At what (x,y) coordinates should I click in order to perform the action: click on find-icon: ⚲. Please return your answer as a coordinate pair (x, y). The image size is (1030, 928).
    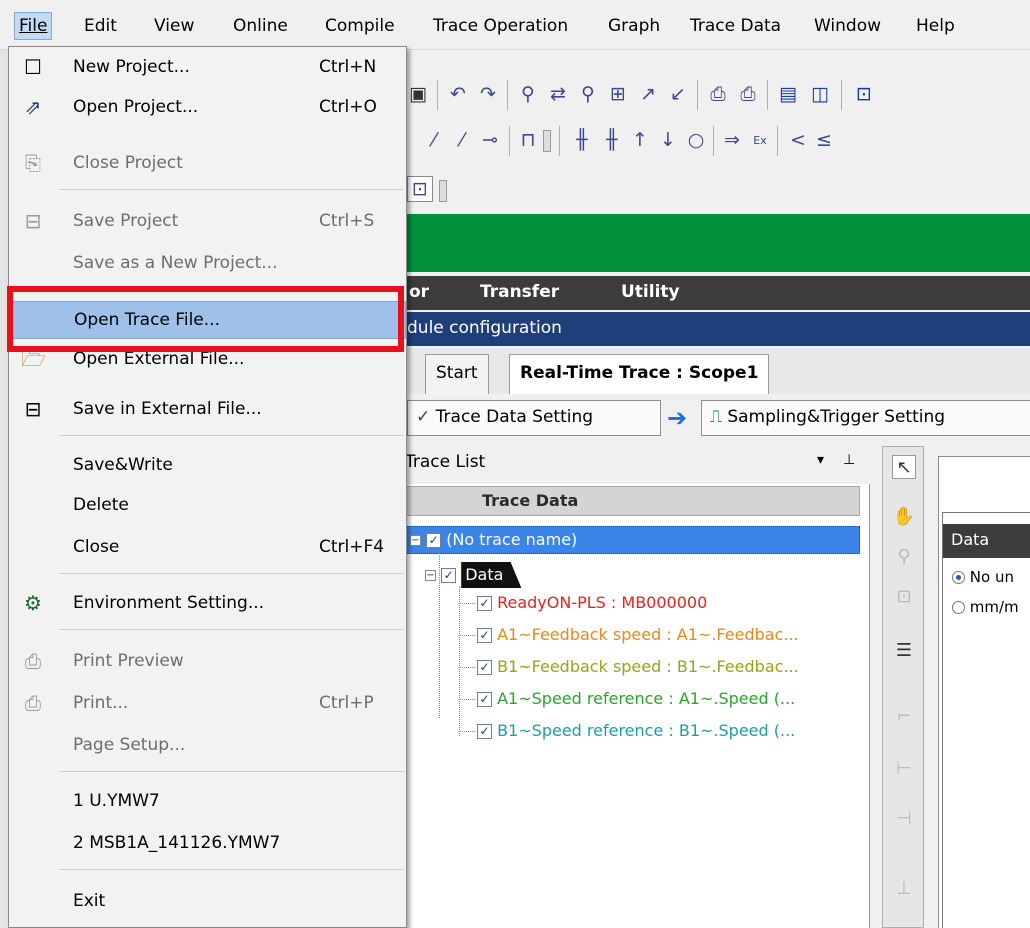
    Looking at the image, I should click on (528, 94).